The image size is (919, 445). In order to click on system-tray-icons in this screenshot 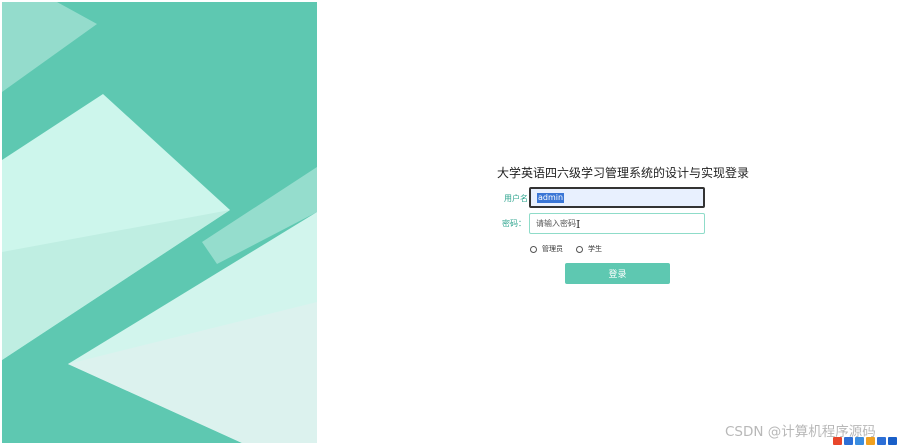, I will do `click(865, 441)`.